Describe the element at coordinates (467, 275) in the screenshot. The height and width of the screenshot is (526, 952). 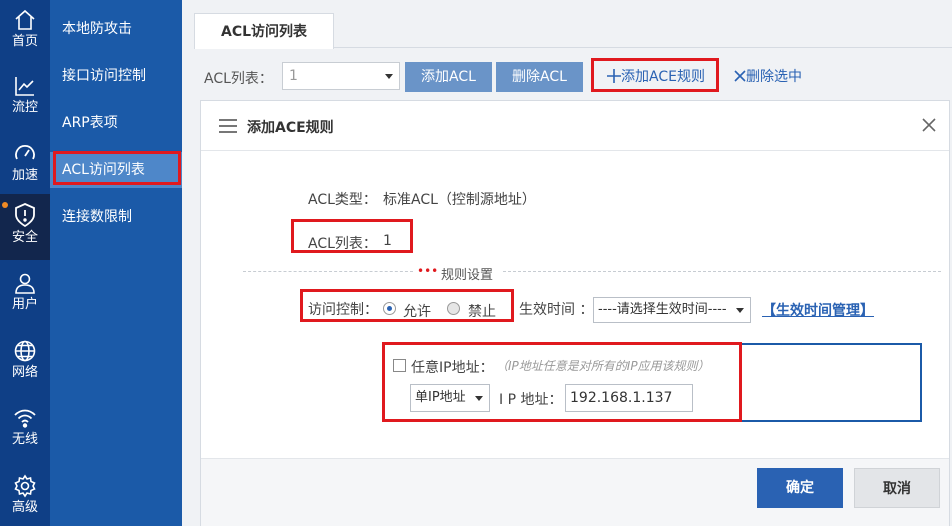
I see `section-title: 规则设置` at that location.